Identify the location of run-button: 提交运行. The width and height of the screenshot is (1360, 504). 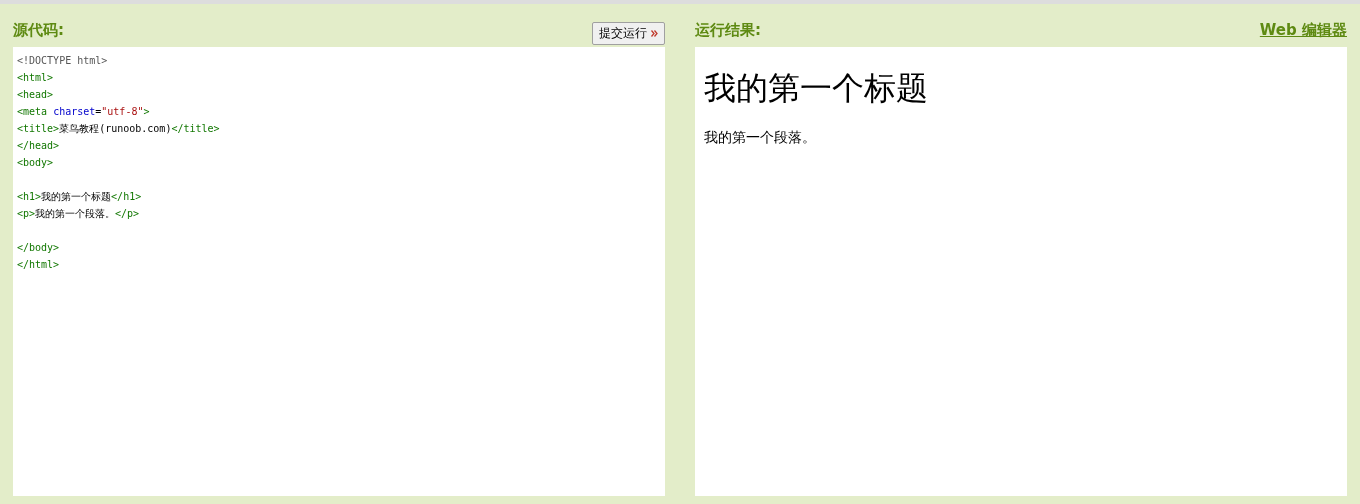
(628, 33).